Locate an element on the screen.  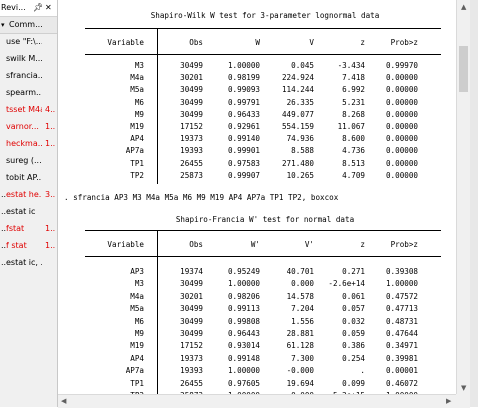
sfrancia-header-0: Variable is located at coordinates (125, 244).